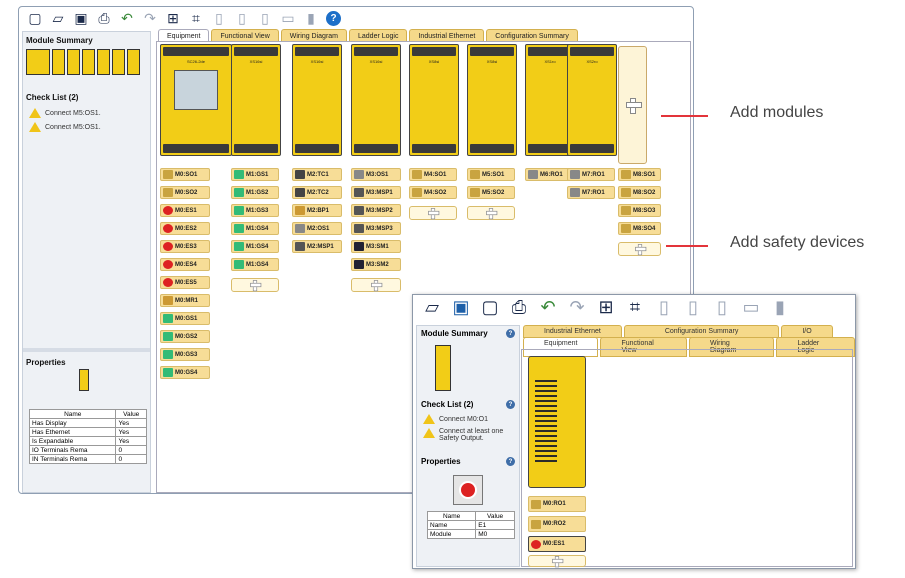  Describe the element at coordinates (255, 210) in the screenshot. I see `device-card: M1:GS3` at that location.